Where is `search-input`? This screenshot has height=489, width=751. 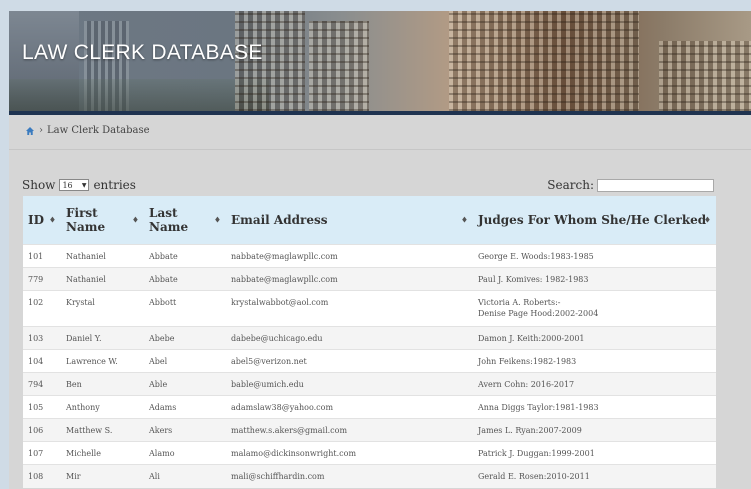 search-input is located at coordinates (655, 185).